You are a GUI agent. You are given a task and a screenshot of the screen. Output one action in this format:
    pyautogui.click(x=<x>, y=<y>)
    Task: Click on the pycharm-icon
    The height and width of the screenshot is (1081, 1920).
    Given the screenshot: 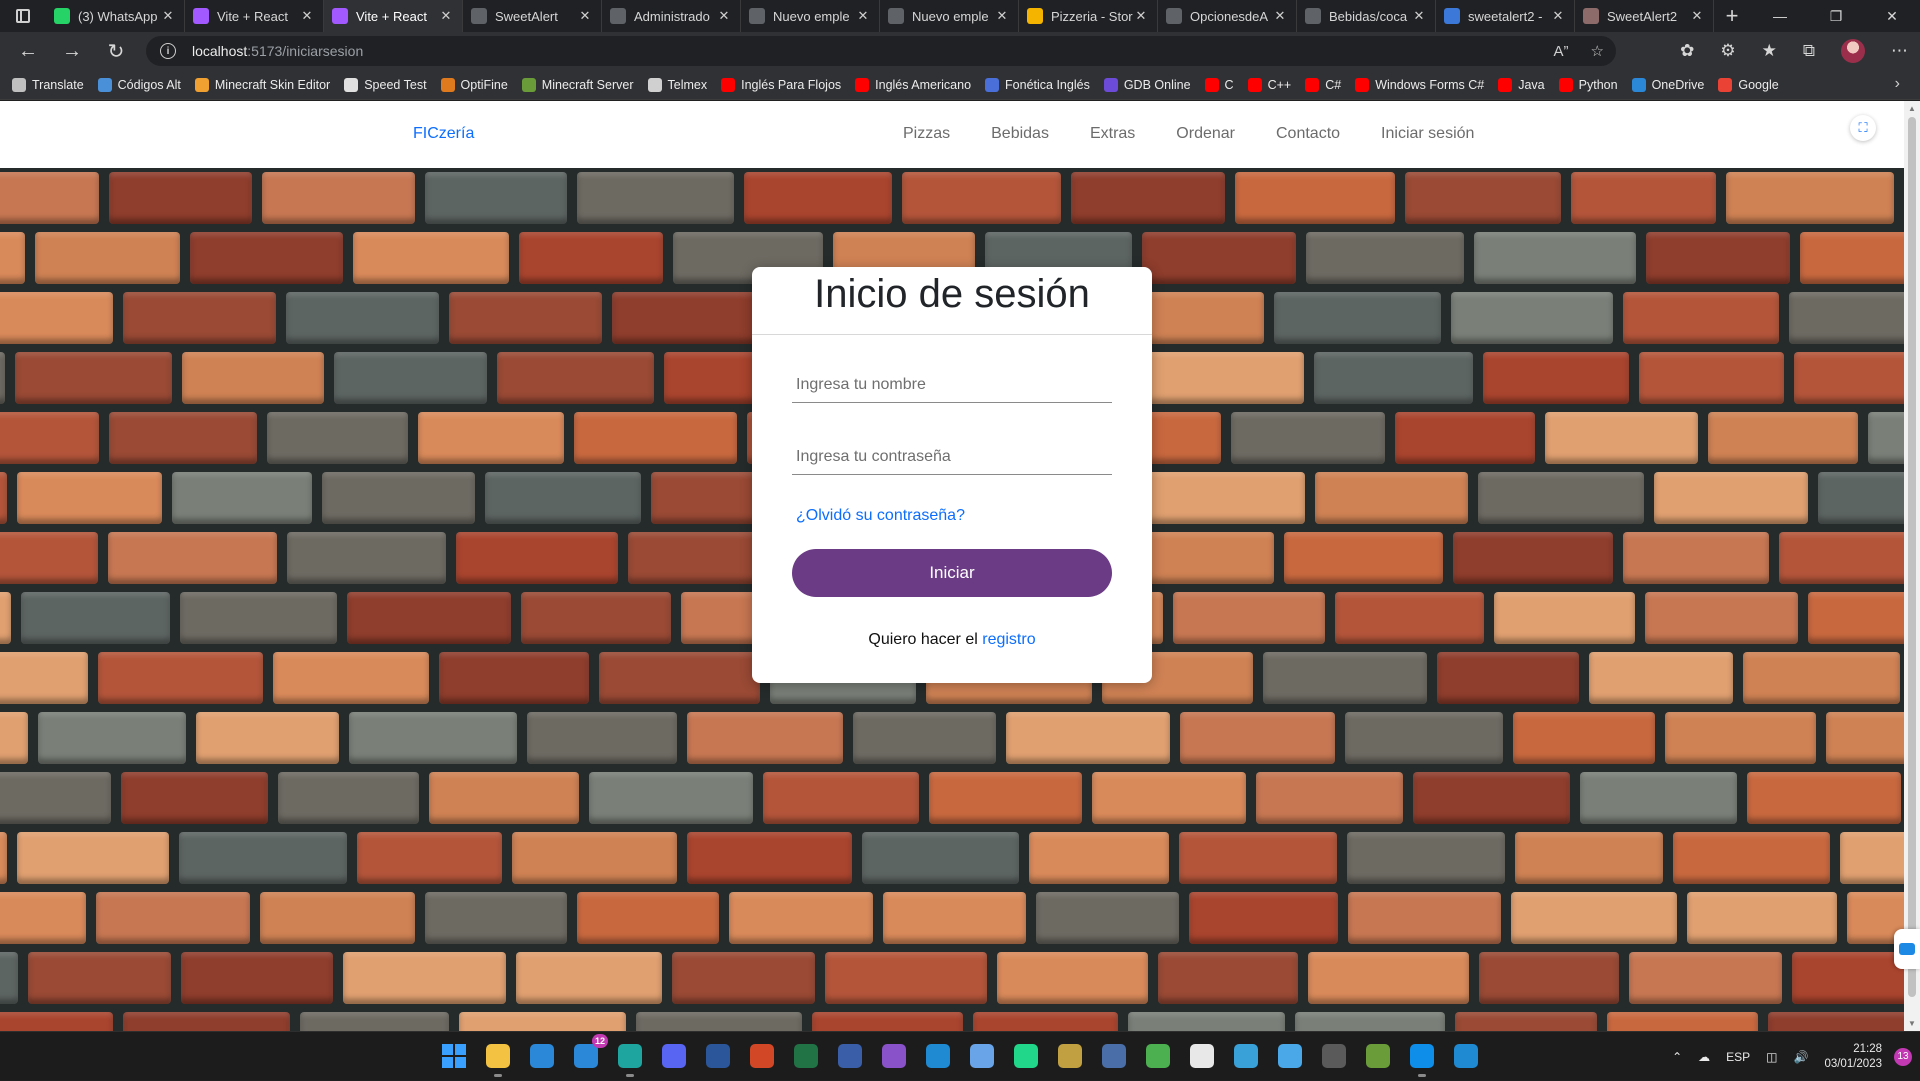 What is the action you would take?
    pyautogui.click(x=1026, y=1056)
    